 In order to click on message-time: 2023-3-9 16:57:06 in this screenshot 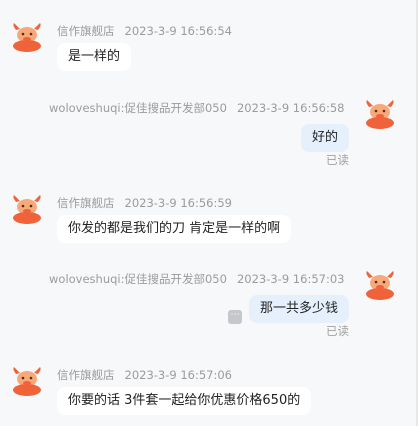, I will do `click(178, 375)`.